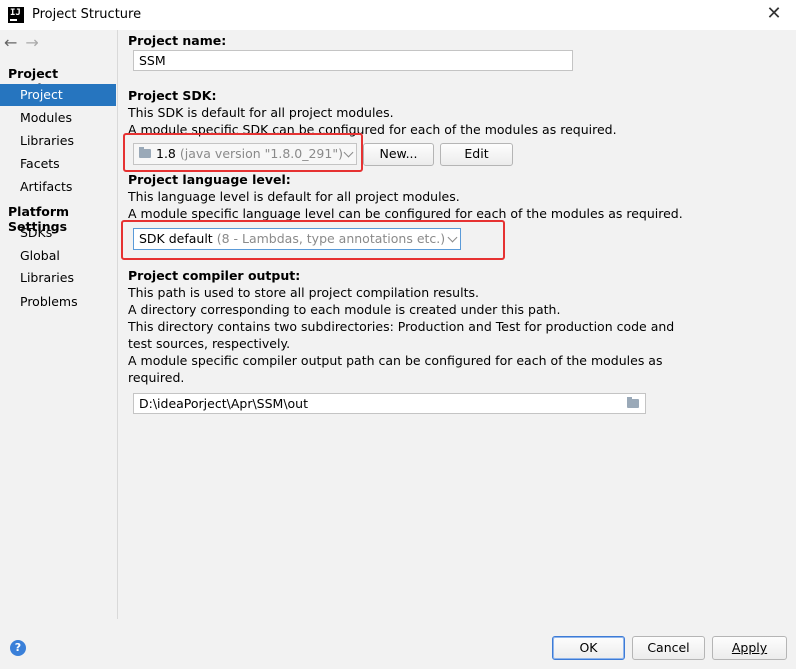 Image resolution: width=796 pixels, height=669 pixels. What do you see at coordinates (58, 233) in the screenshot?
I see `sidebar-item-sdks: SDKs` at bounding box center [58, 233].